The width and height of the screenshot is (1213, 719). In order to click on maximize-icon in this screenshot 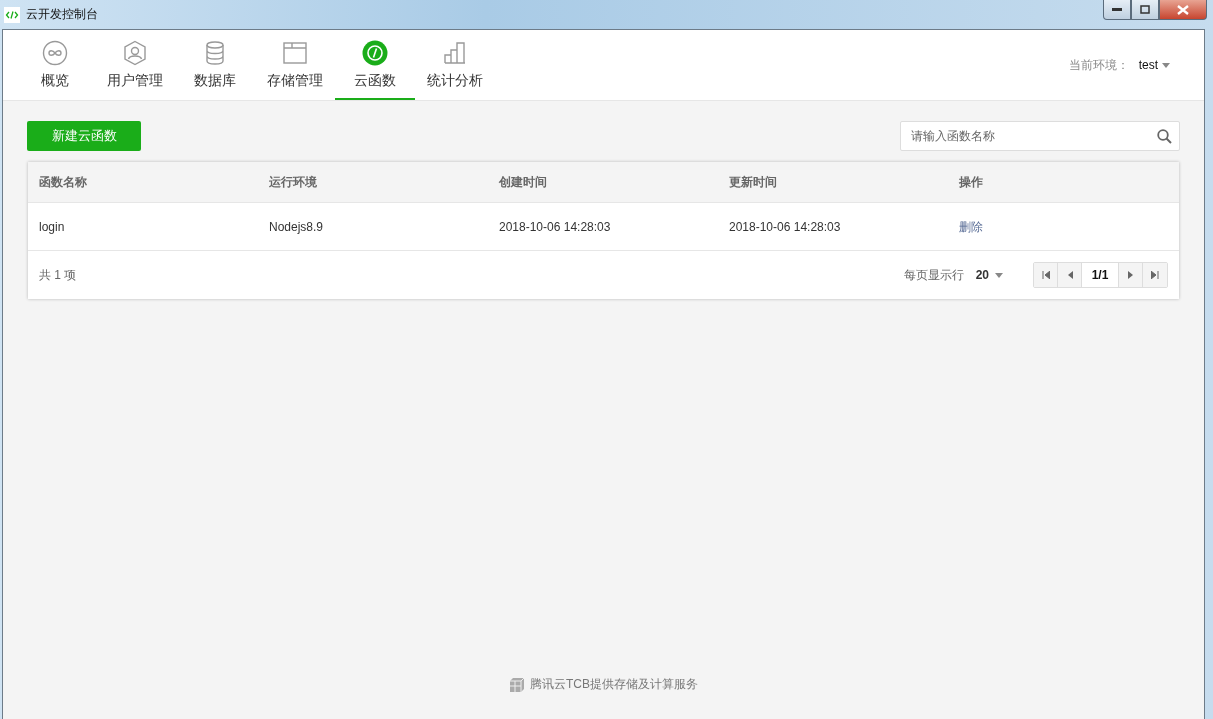, I will do `click(1145, 9)`.